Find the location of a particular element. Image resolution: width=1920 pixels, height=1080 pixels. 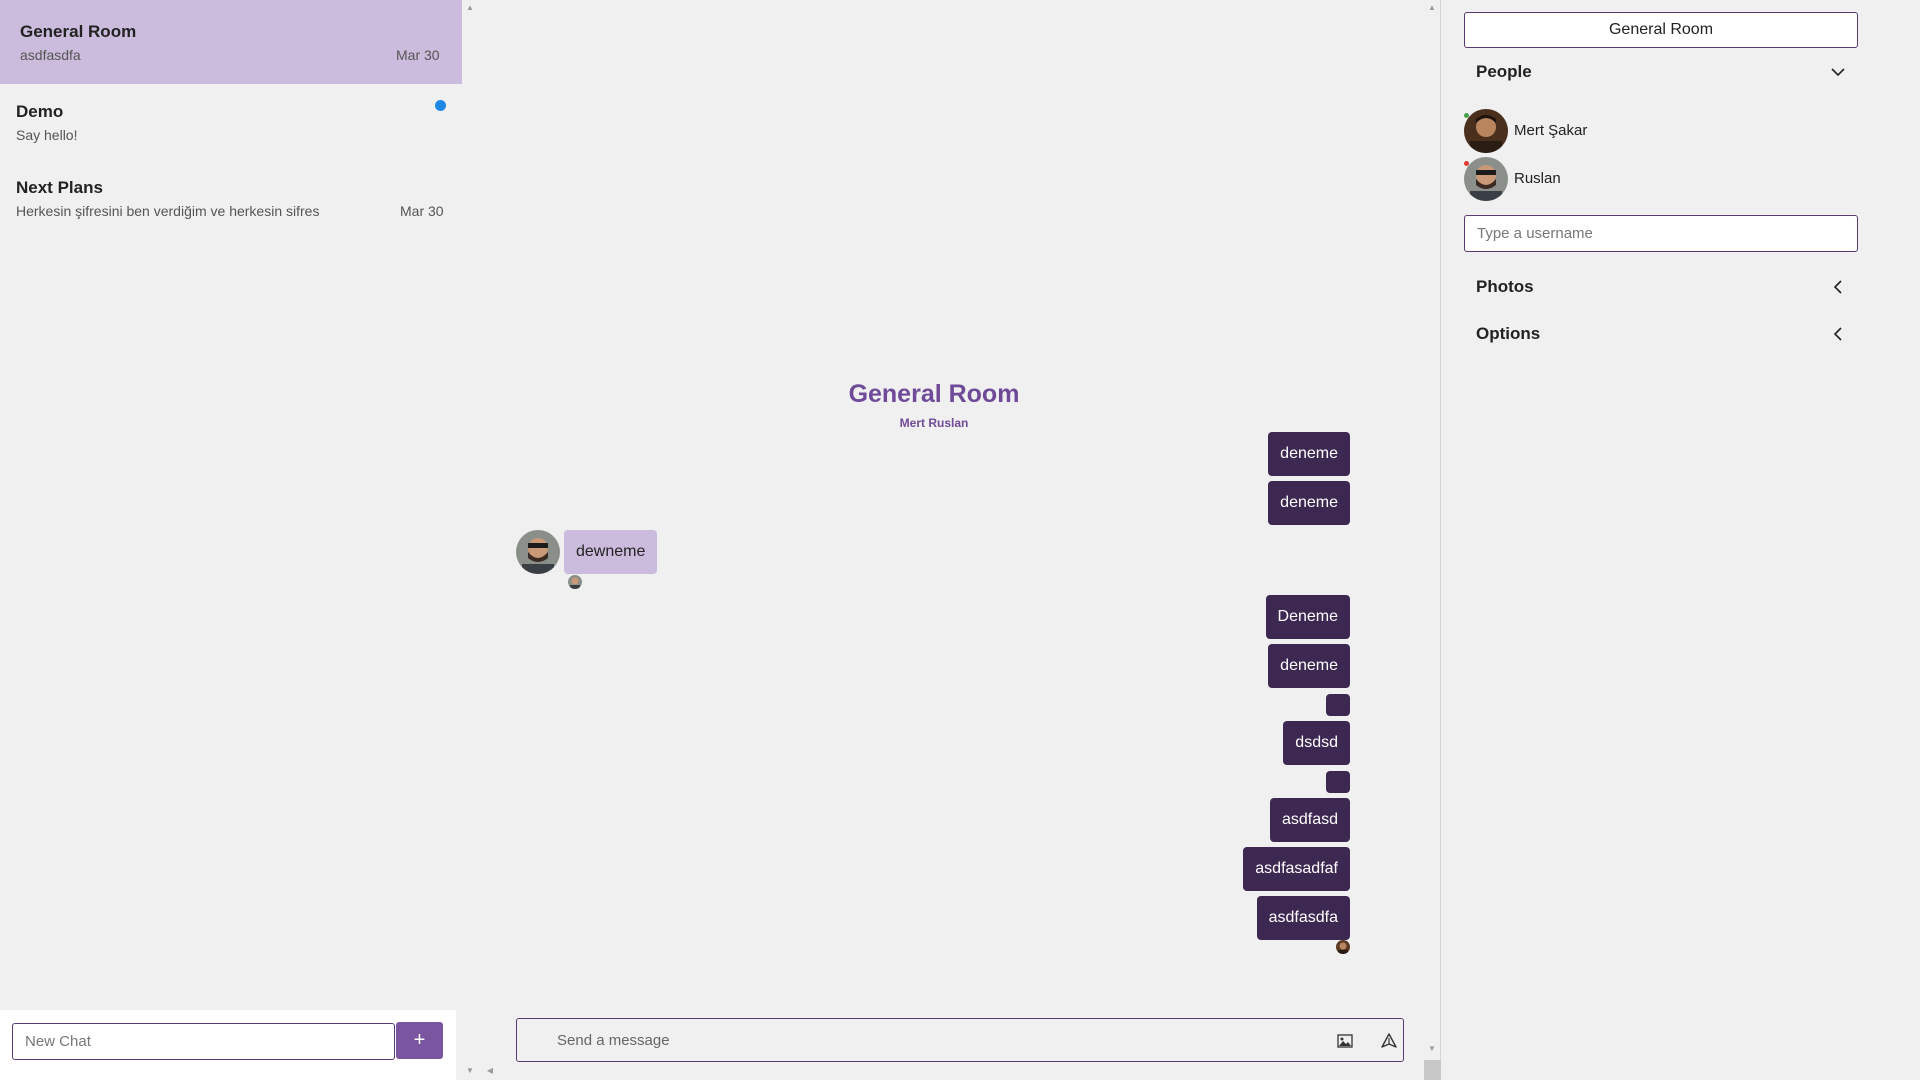

person-ruslan: Ruslan is located at coordinates (1614, 179).